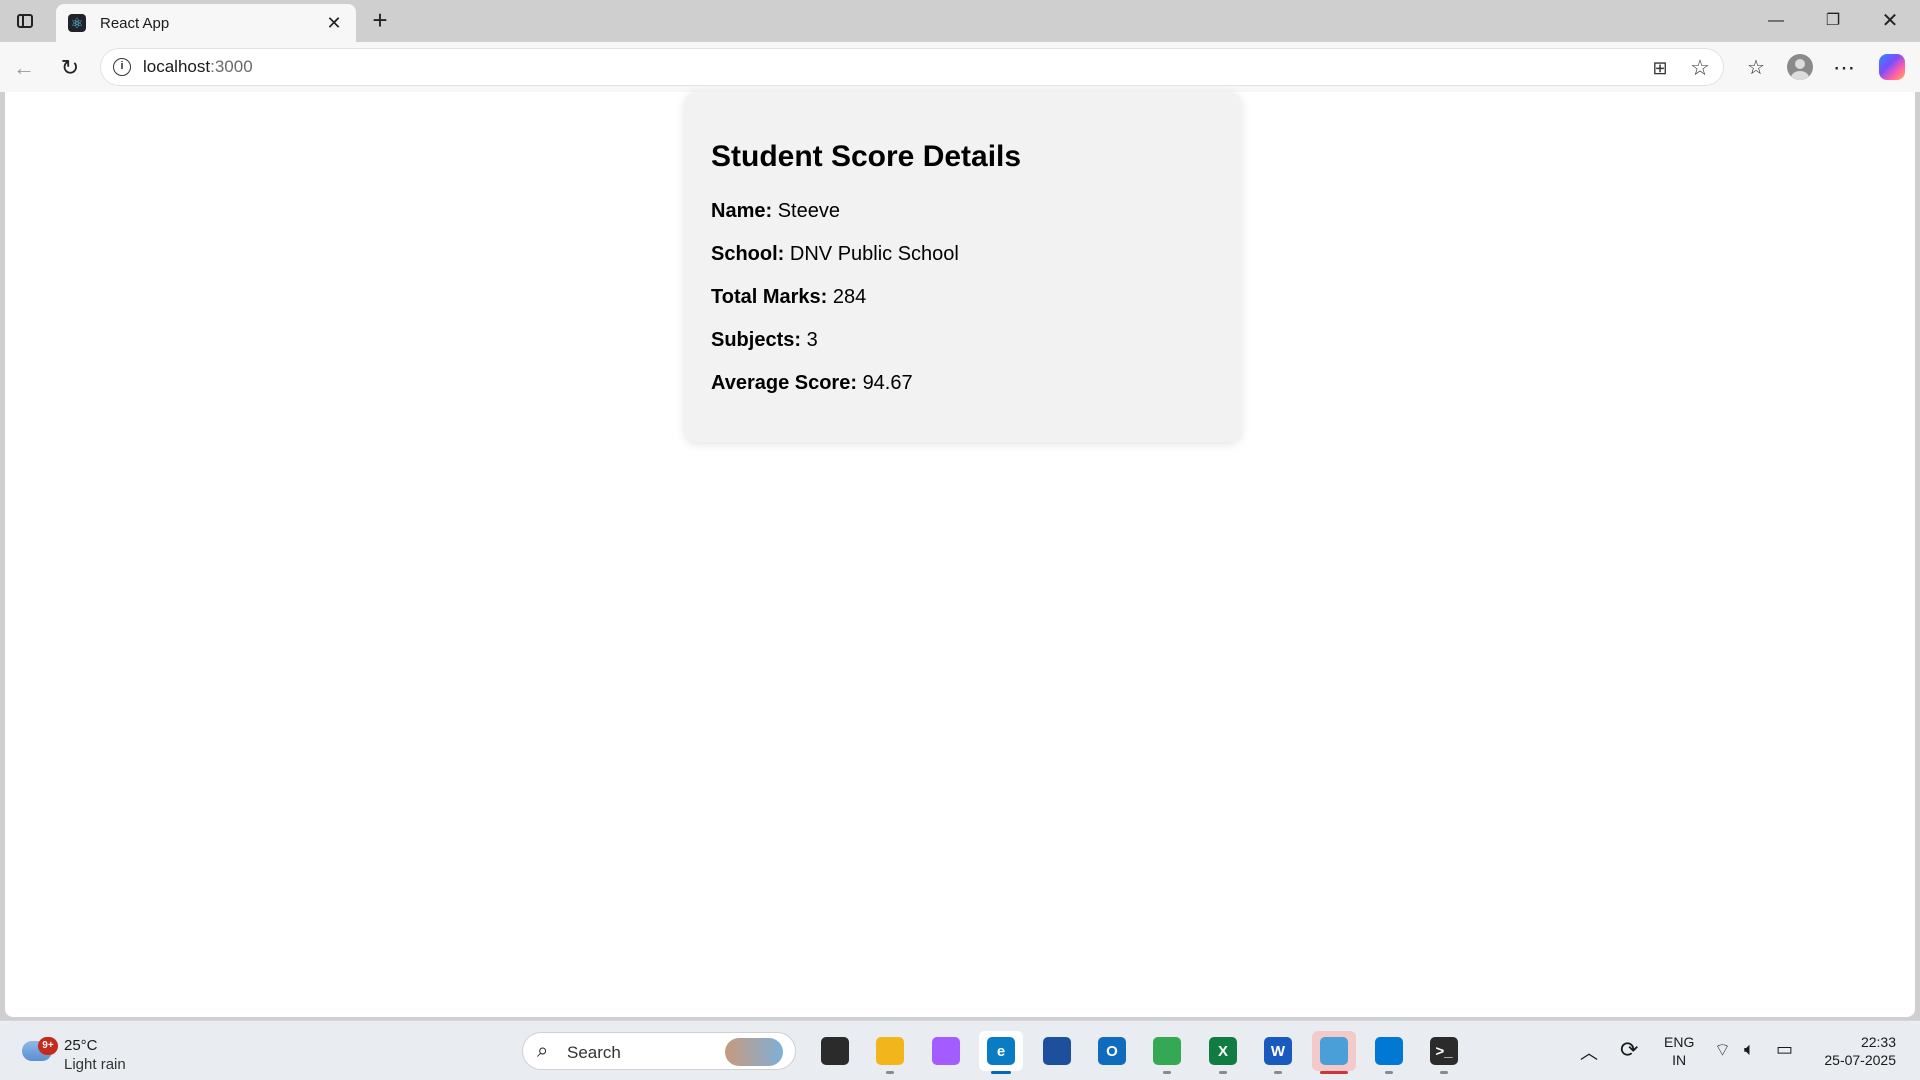 The height and width of the screenshot is (1080, 1920). What do you see at coordinates (784, 383) in the screenshot?
I see `field-label: Average Score:` at bounding box center [784, 383].